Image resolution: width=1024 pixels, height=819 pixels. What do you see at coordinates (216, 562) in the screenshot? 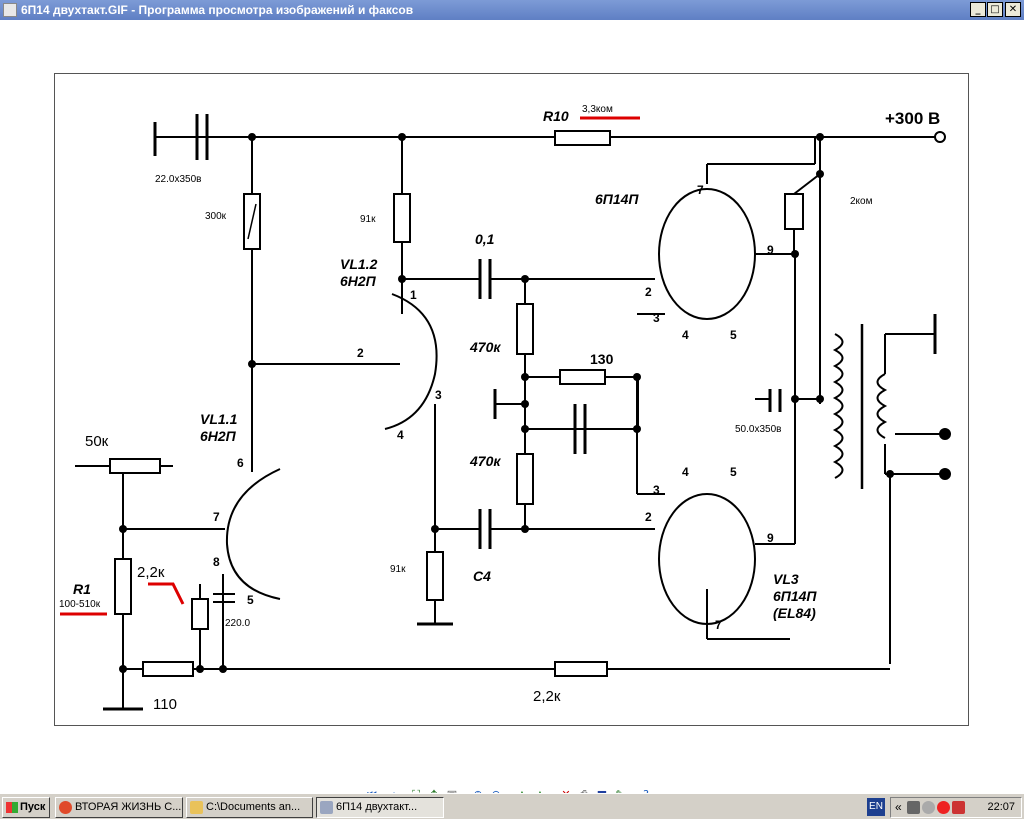
I see `pin-label: 8` at bounding box center [216, 562].